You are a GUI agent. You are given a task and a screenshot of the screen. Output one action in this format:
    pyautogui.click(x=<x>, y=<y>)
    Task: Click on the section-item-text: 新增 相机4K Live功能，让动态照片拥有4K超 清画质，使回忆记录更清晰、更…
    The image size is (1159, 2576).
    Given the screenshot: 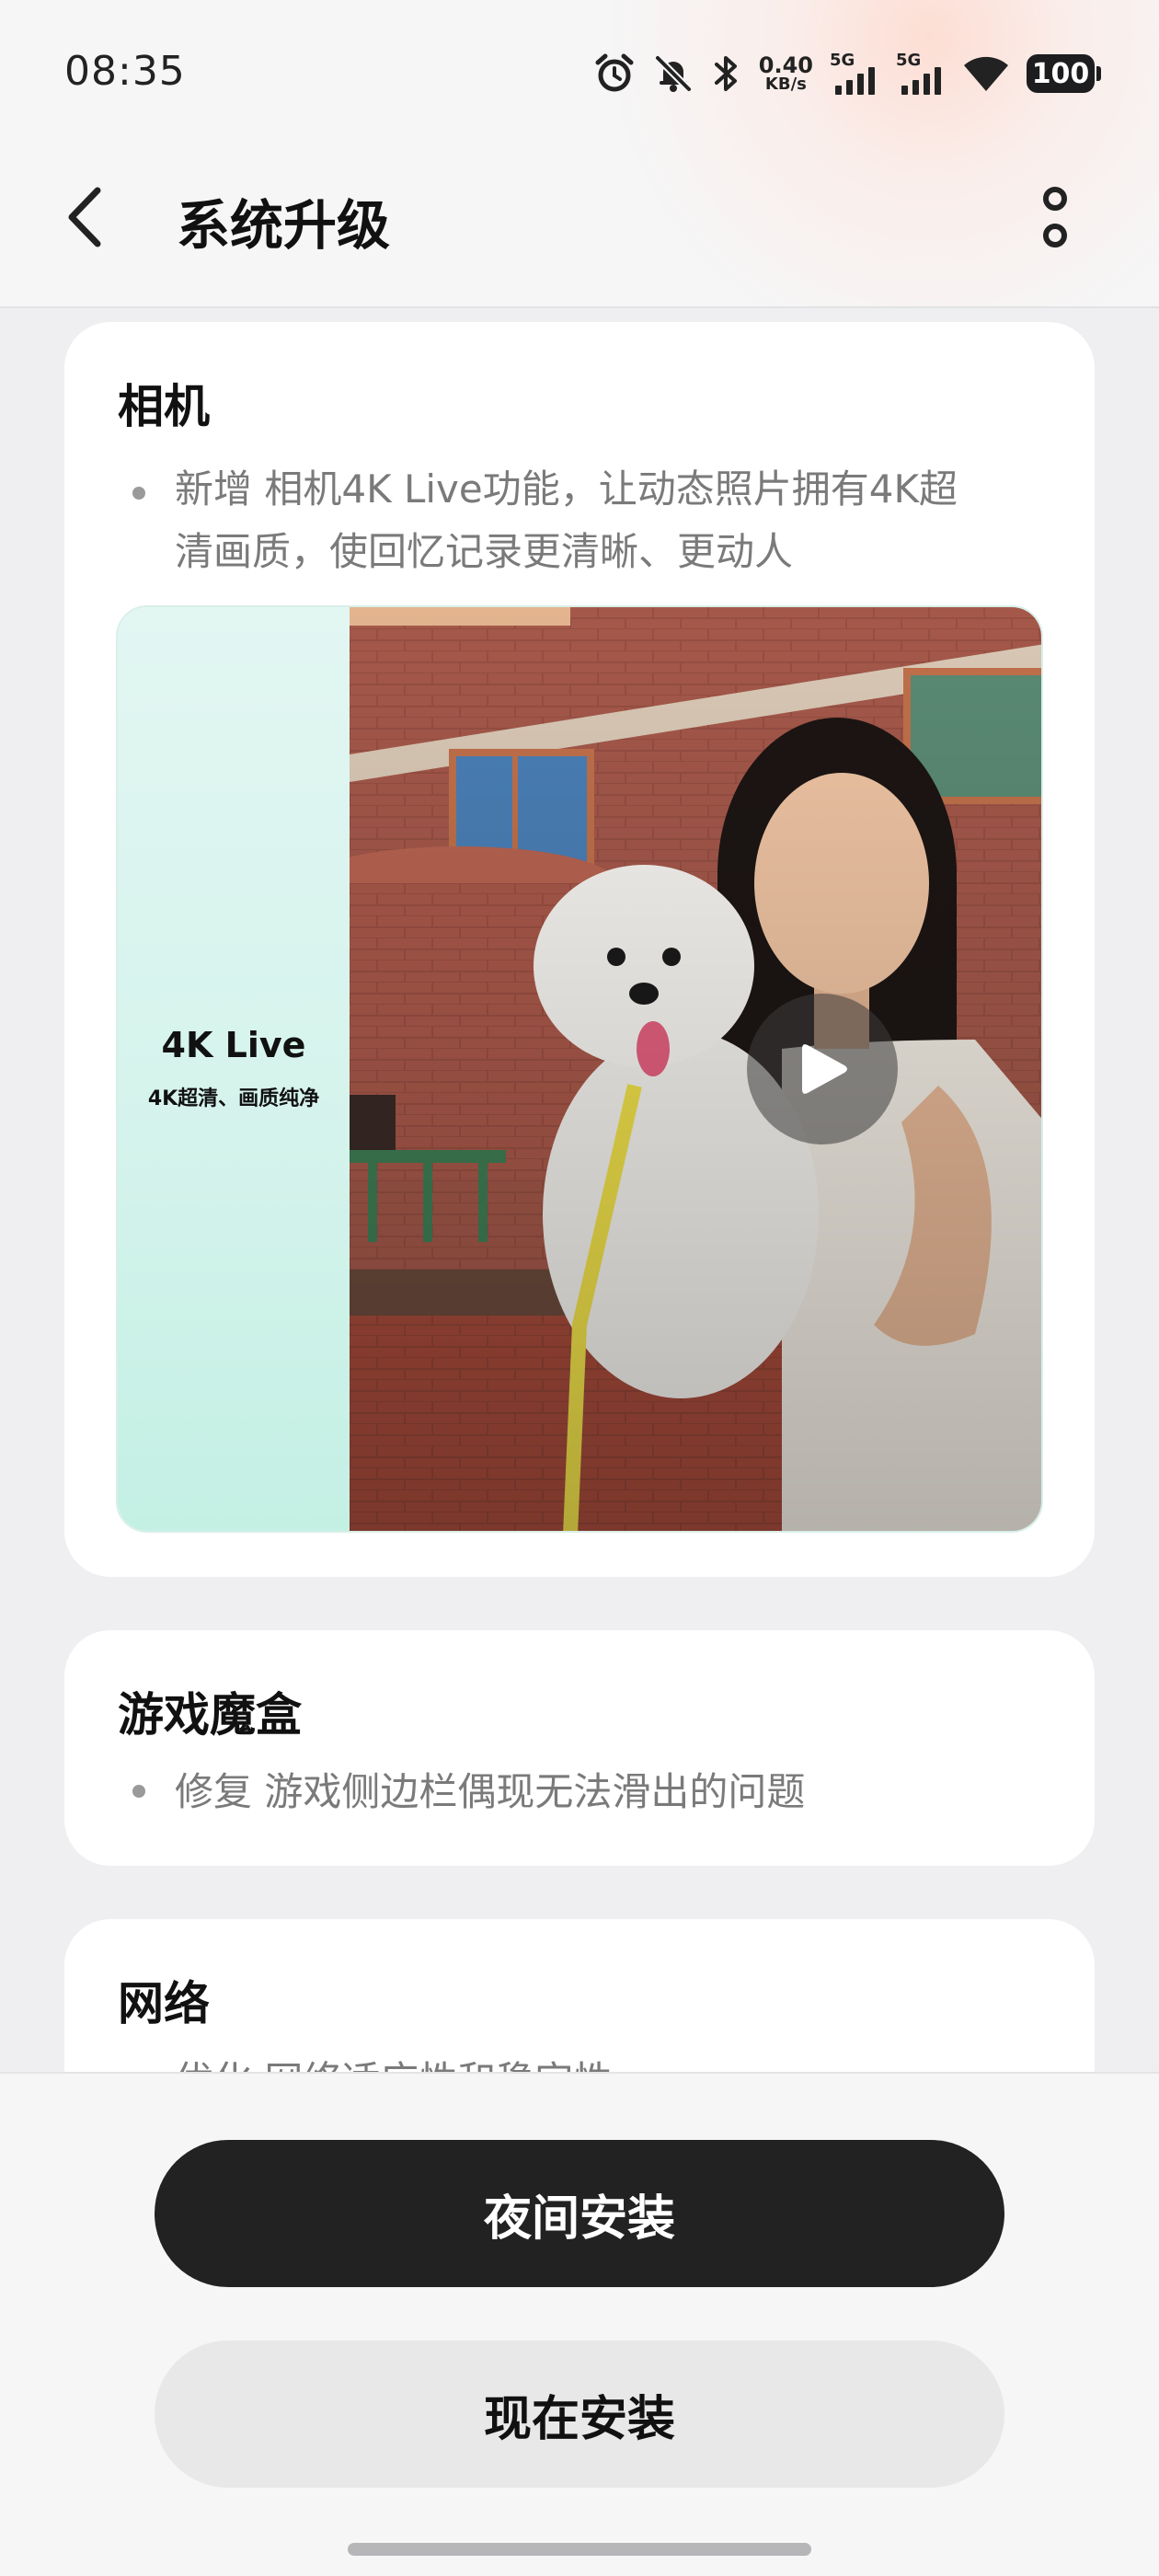 What is the action you would take?
    pyautogui.click(x=566, y=520)
    